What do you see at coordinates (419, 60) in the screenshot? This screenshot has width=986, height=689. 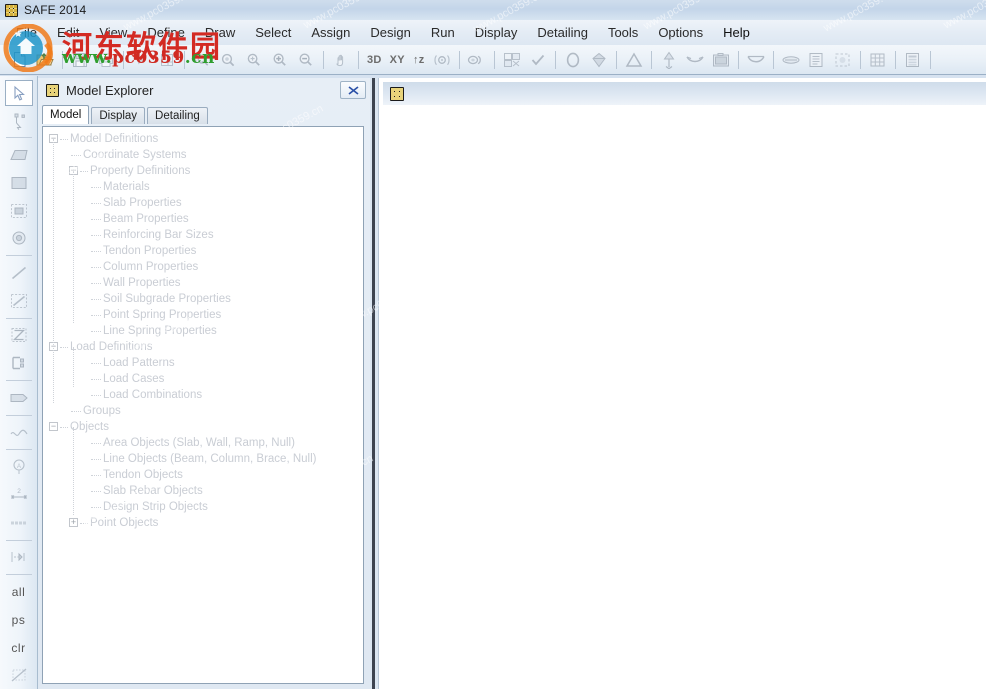 I see `view-z-icon: ↑z` at bounding box center [419, 60].